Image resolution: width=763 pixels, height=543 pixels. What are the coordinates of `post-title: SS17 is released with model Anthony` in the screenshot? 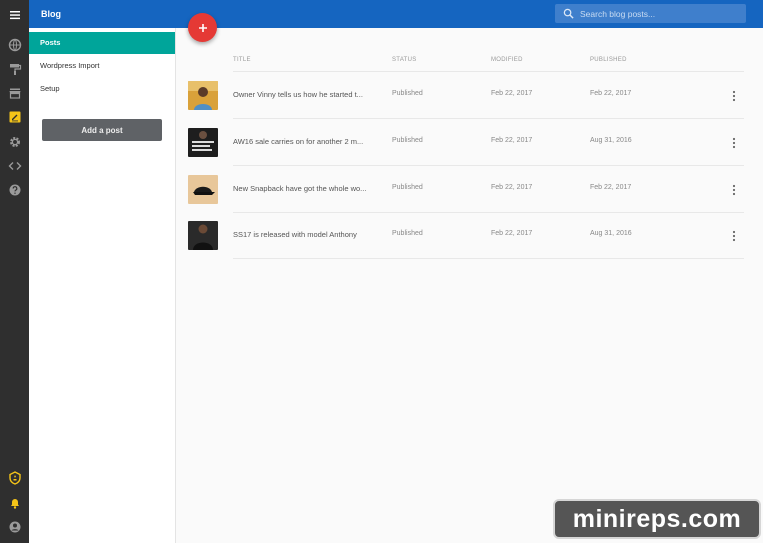 It's located at (295, 234).